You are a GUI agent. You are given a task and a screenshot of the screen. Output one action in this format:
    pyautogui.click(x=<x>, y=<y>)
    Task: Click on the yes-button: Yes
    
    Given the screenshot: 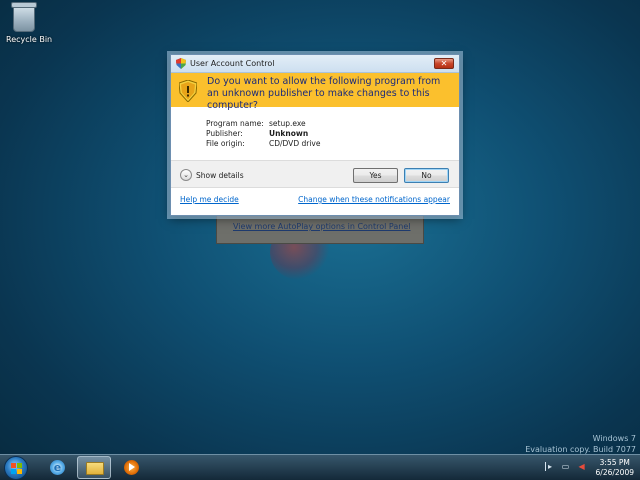 What is the action you would take?
    pyautogui.click(x=375, y=175)
    